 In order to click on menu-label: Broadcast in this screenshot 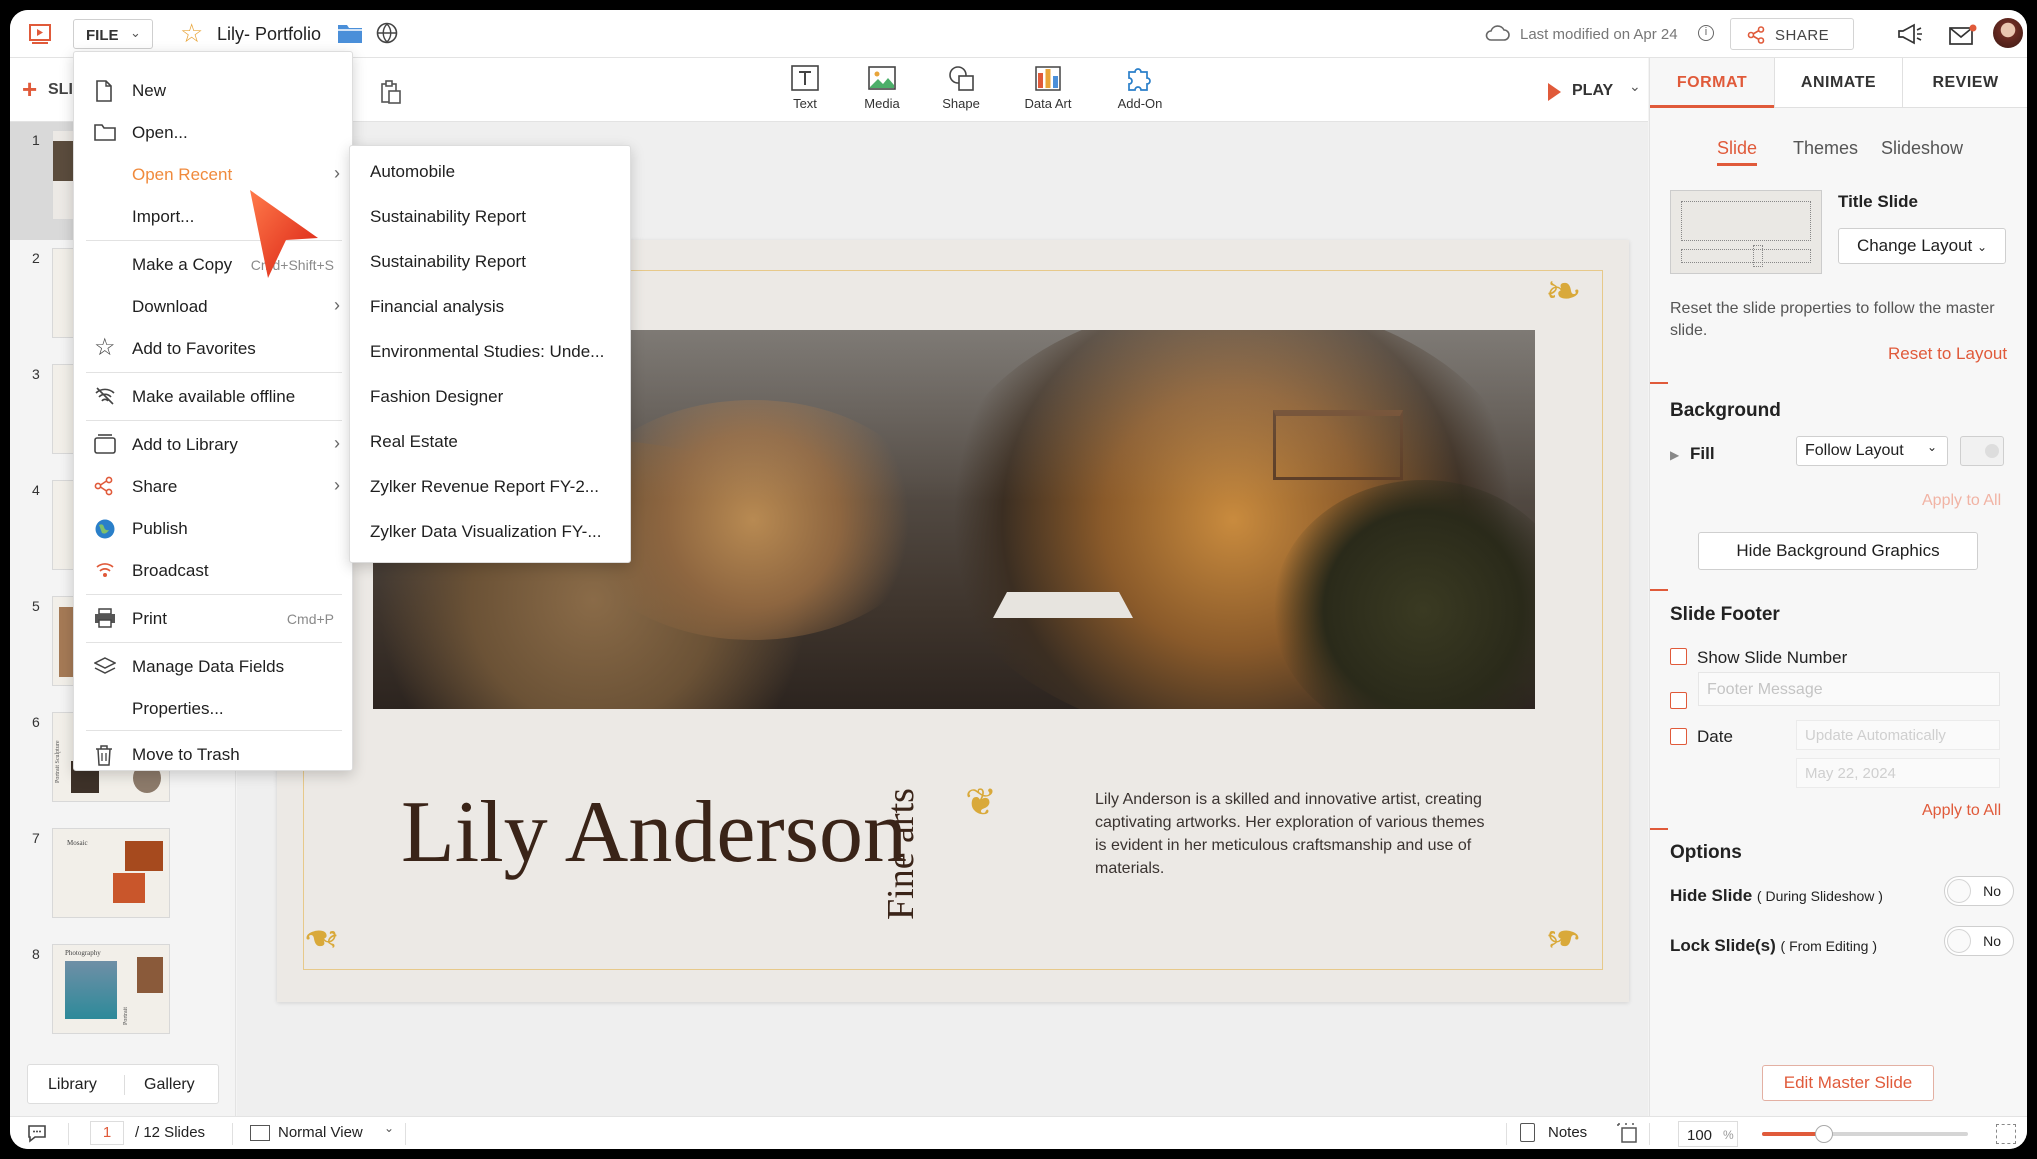, I will do `click(170, 570)`.